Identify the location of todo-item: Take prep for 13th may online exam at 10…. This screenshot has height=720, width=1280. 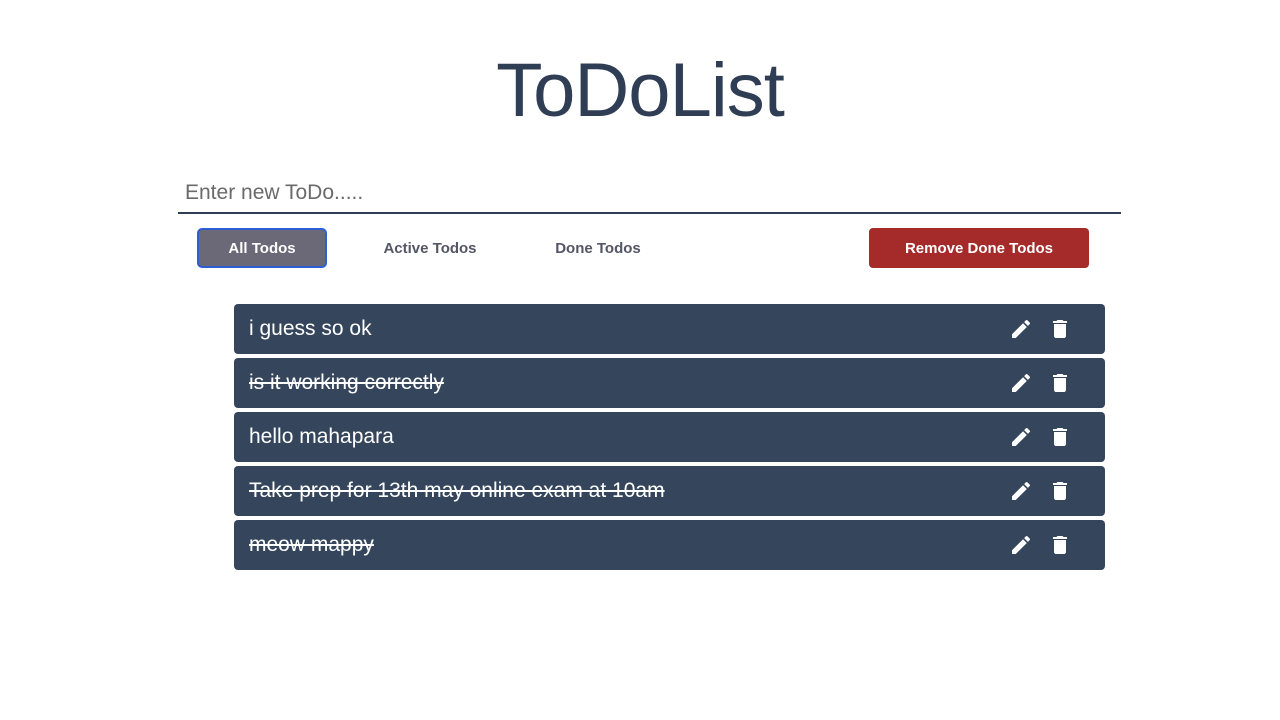
(669, 491).